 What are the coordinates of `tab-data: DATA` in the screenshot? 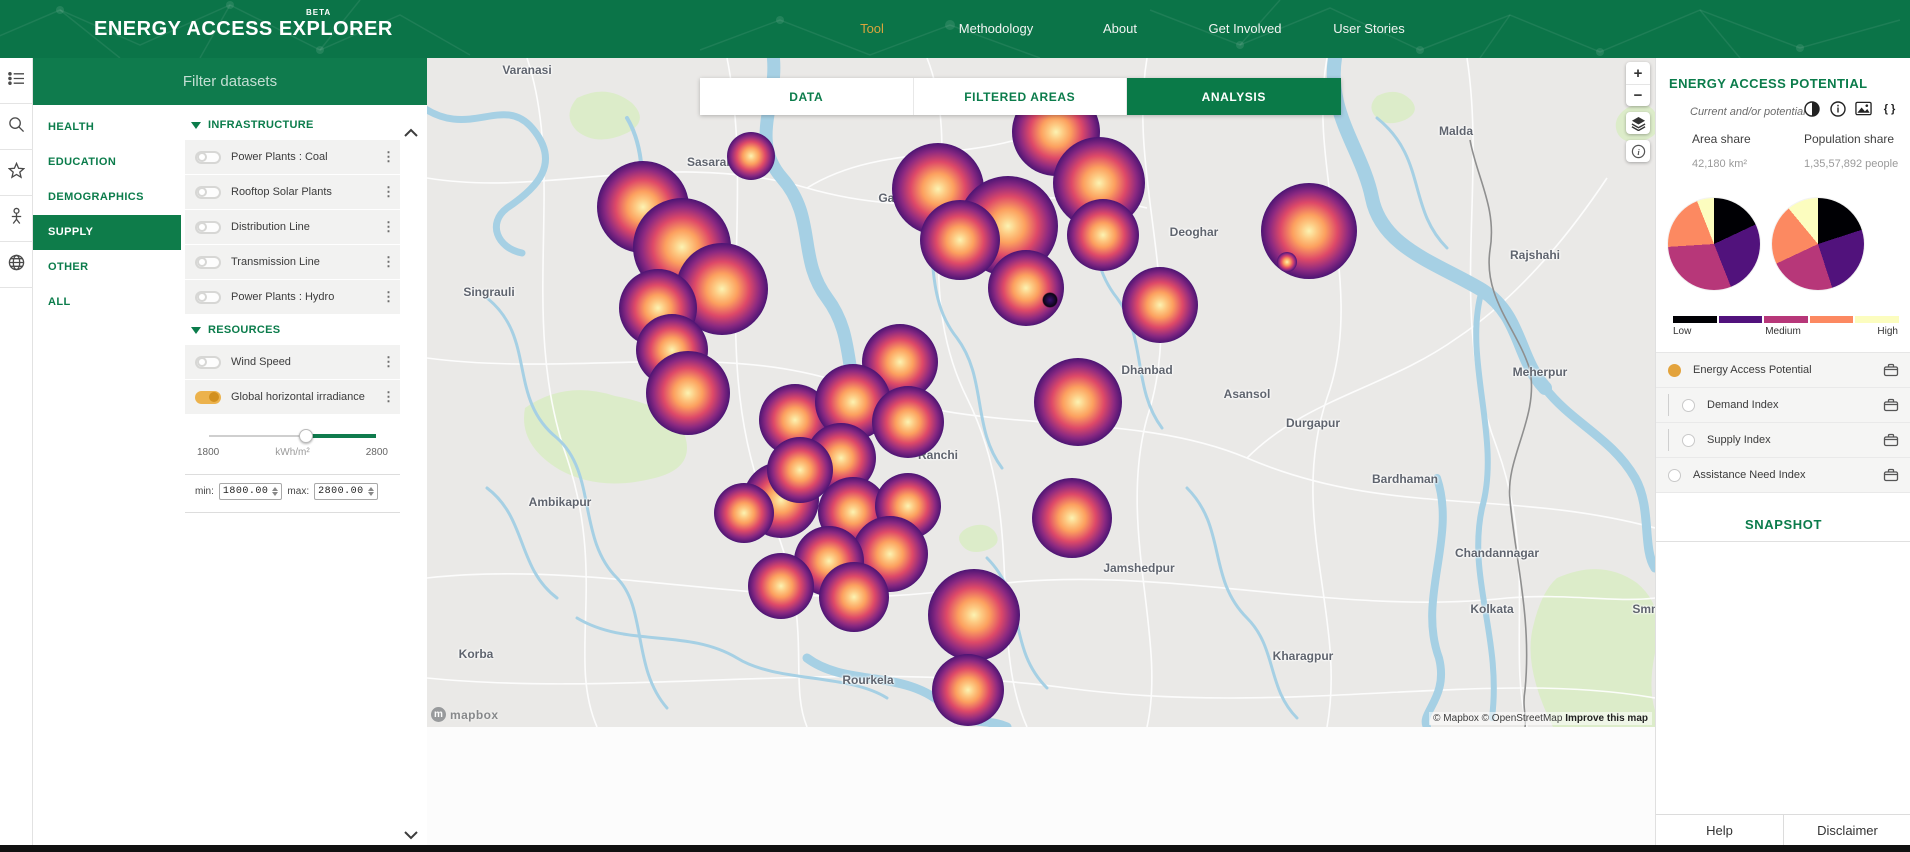 It's located at (807, 96).